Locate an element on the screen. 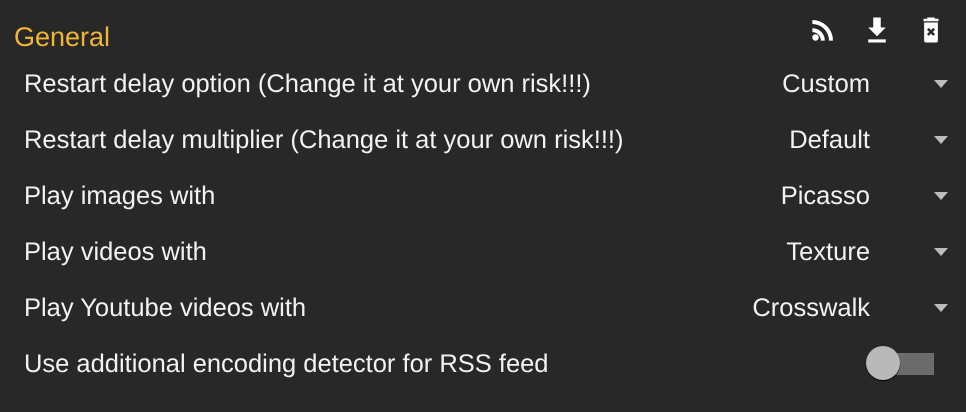 Image resolution: width=966 pixels, height=412 pixels. dropdown: Texture is located at coordinates (867, 252).